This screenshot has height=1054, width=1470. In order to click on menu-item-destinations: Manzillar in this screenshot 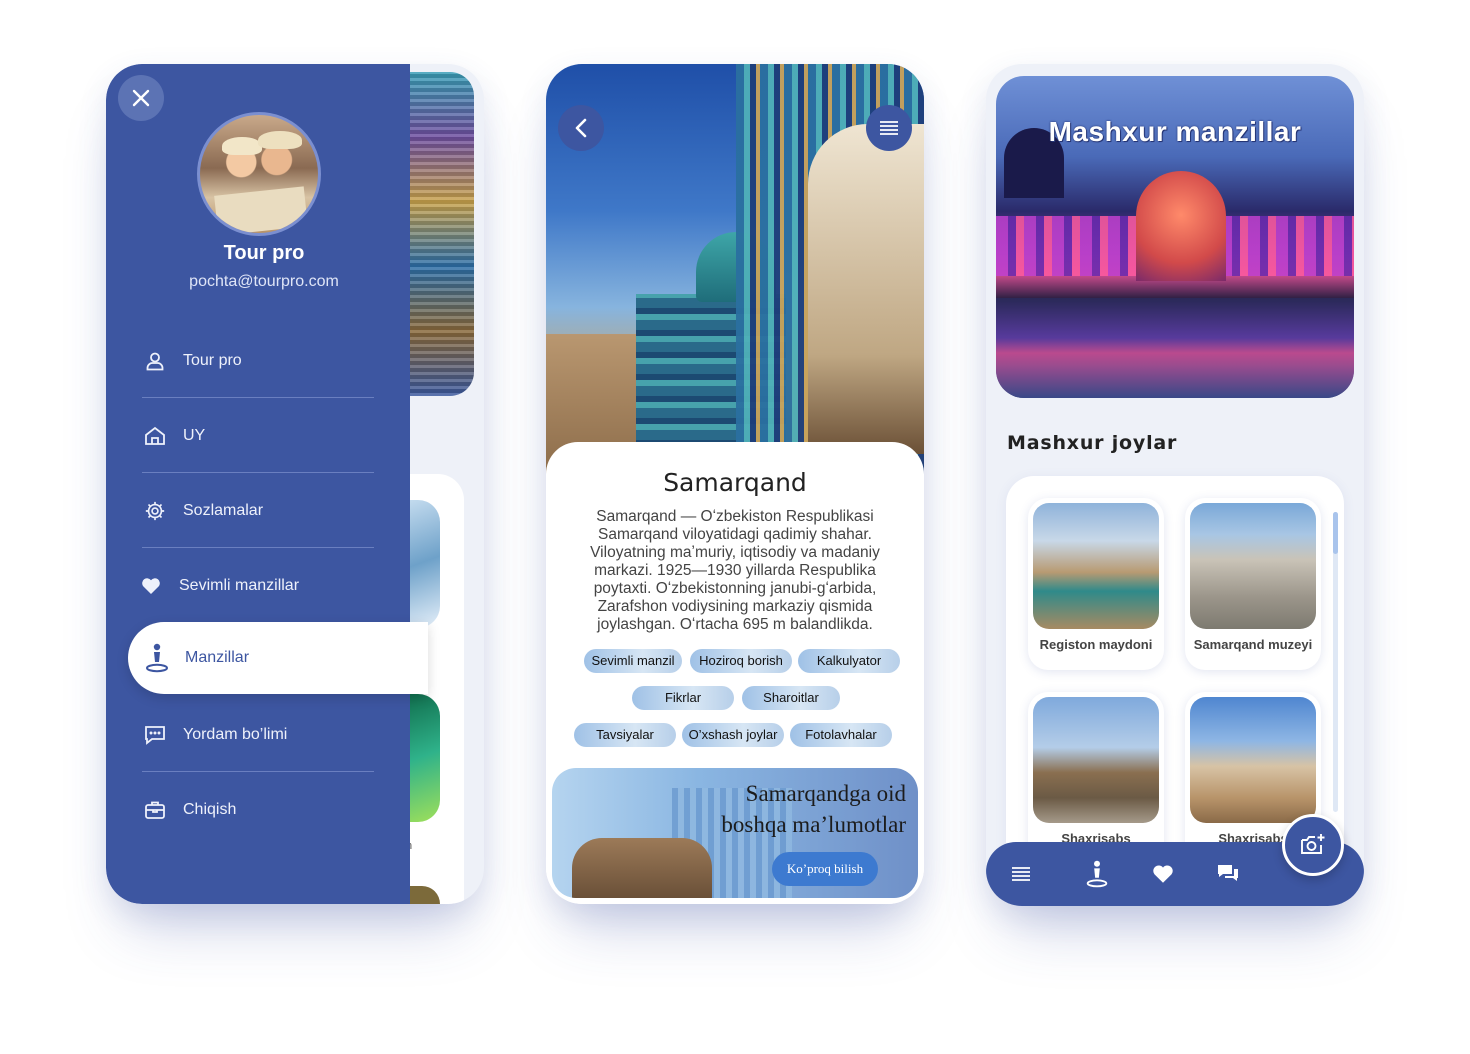, I will do `click(278, 658)`.